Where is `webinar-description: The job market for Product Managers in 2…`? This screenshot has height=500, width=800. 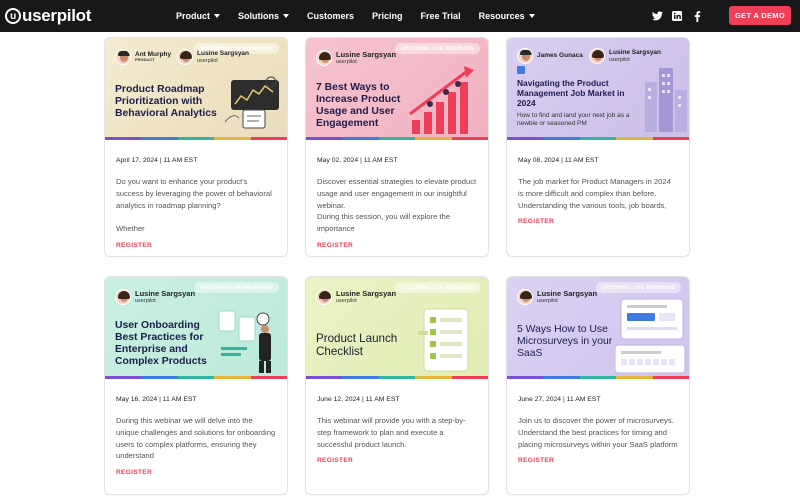
webinar-description: The job market for Product Managers in 2… is located at coordinates (594, 193).